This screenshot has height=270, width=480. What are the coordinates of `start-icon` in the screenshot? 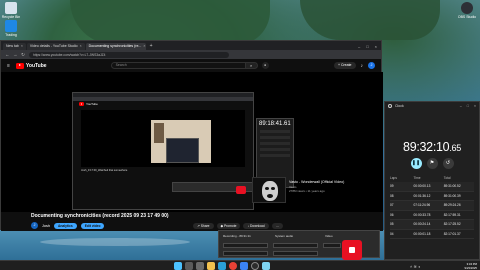 It's located at (178, 266).